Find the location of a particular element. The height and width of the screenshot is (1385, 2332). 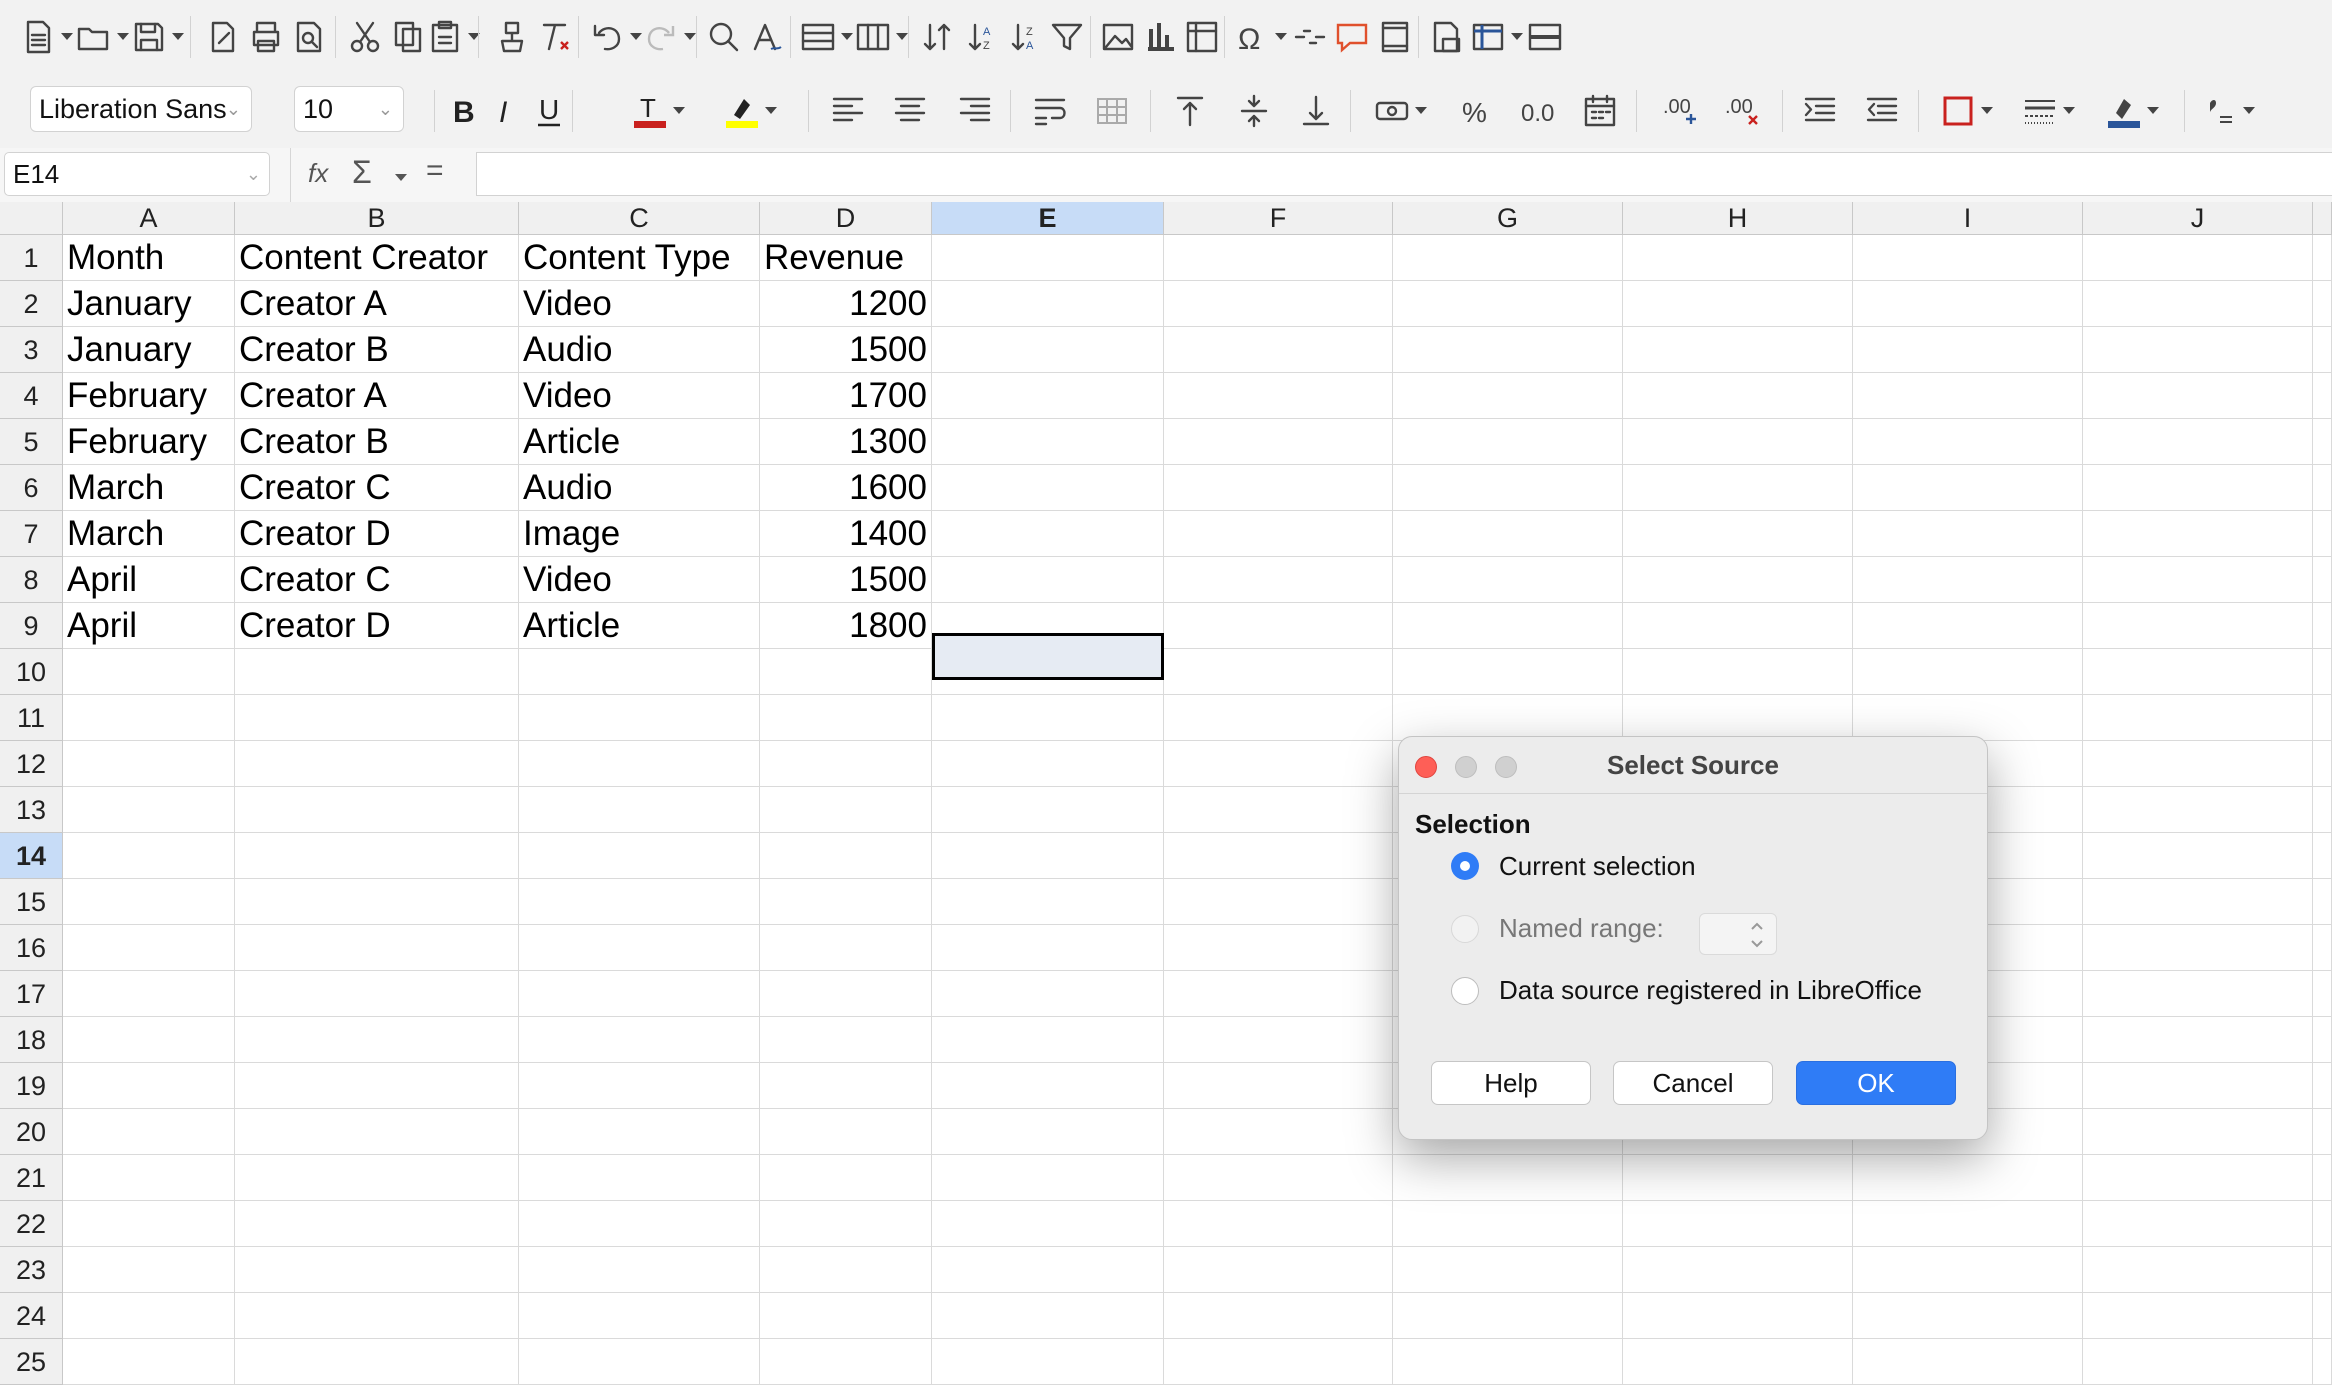

minimize-window-icon is located at coordinates (1466, 767).